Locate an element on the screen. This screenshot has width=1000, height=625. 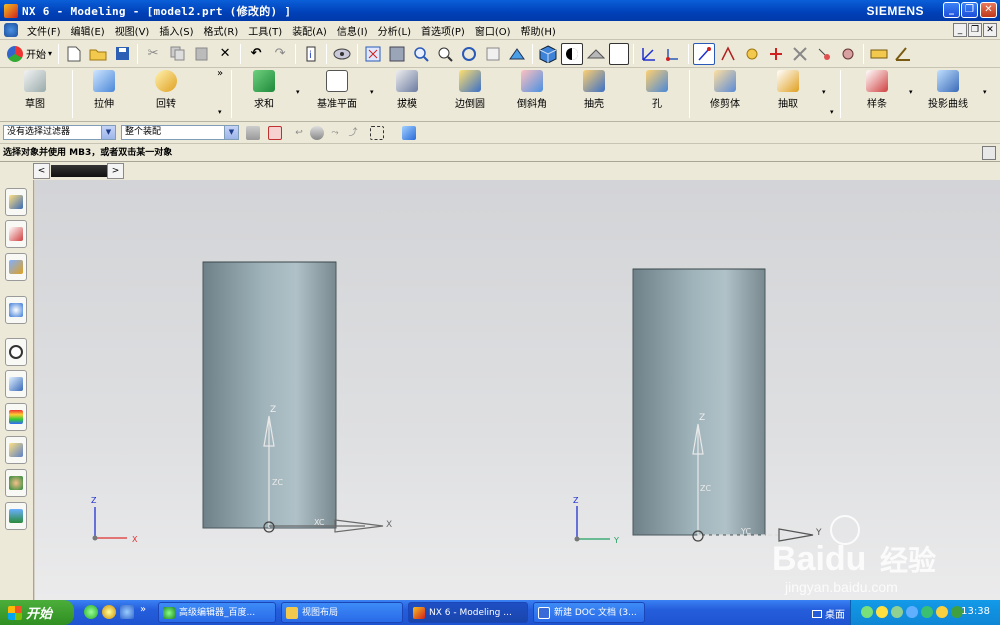
rotate-icon is located at coordinates (469, 54).